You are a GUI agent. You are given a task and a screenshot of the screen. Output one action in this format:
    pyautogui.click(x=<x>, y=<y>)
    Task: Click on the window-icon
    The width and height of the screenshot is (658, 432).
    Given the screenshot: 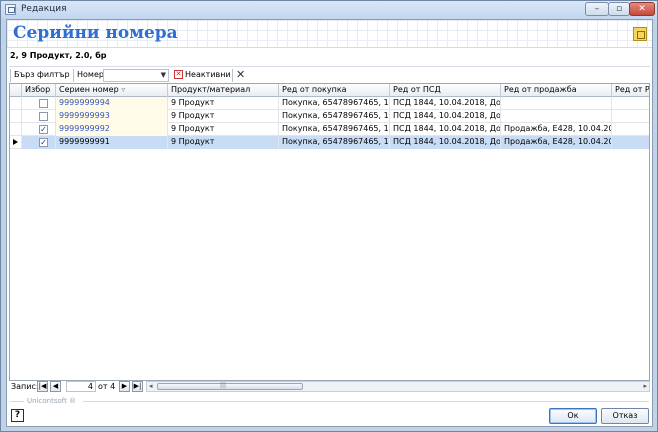 What is the action you would take?
    pyautogui.click(x=10, y=9)
    